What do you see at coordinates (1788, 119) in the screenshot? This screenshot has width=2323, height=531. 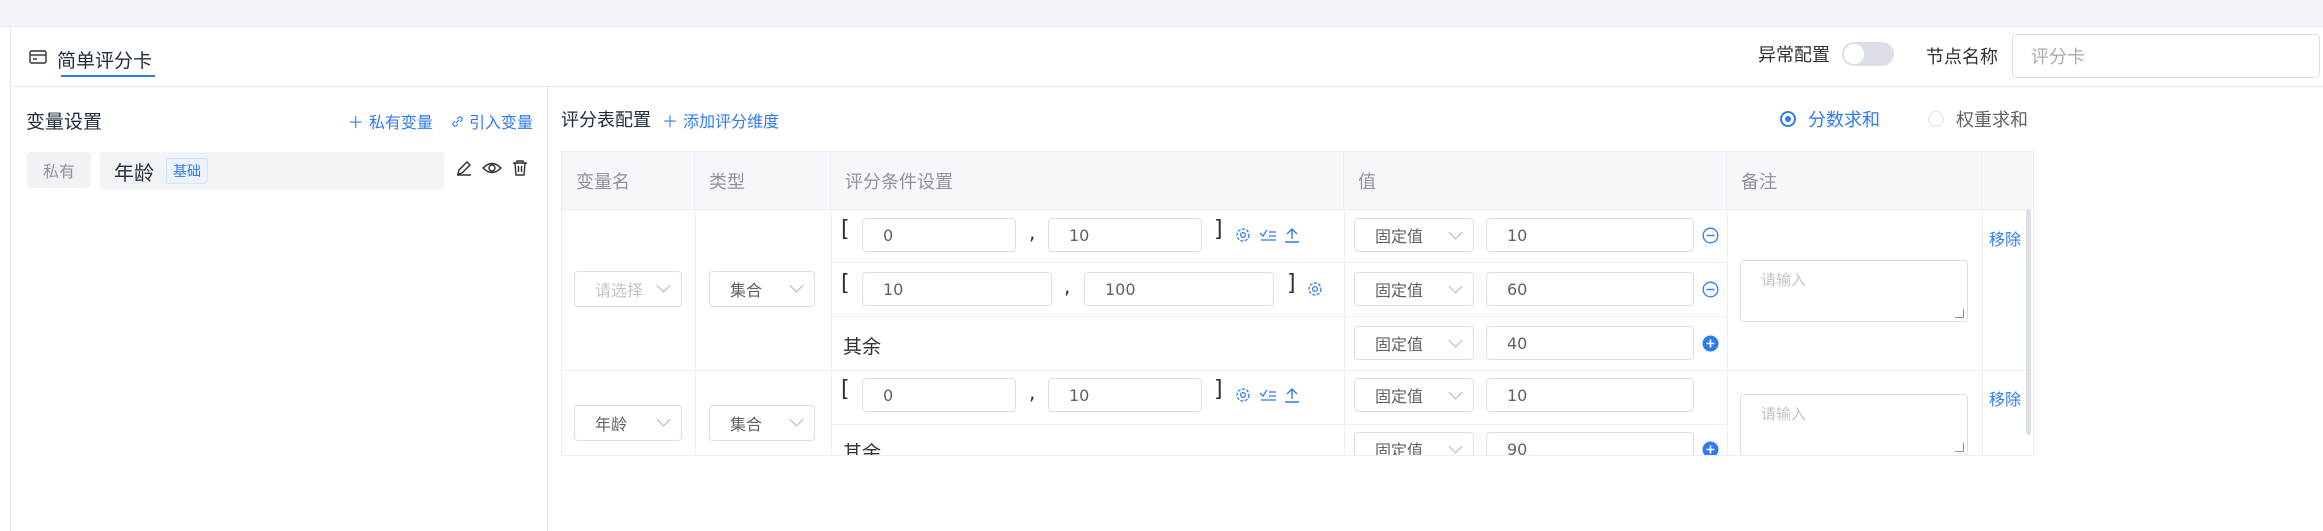 I see `radio-score-sum` at bounding box center [1788, 119].